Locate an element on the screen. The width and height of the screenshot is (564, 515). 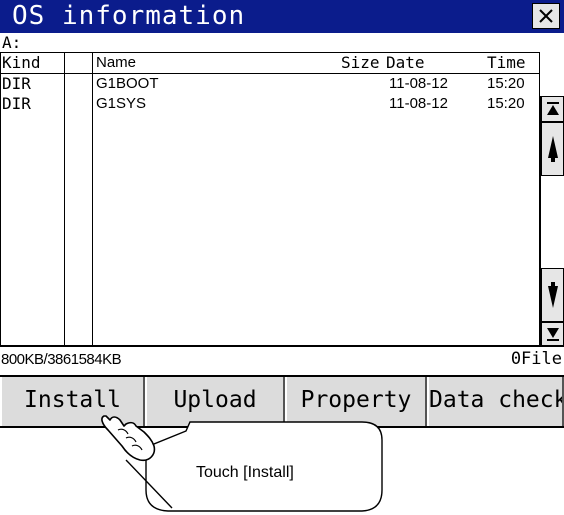
callout-bubble is located at coordinates (242, 463).